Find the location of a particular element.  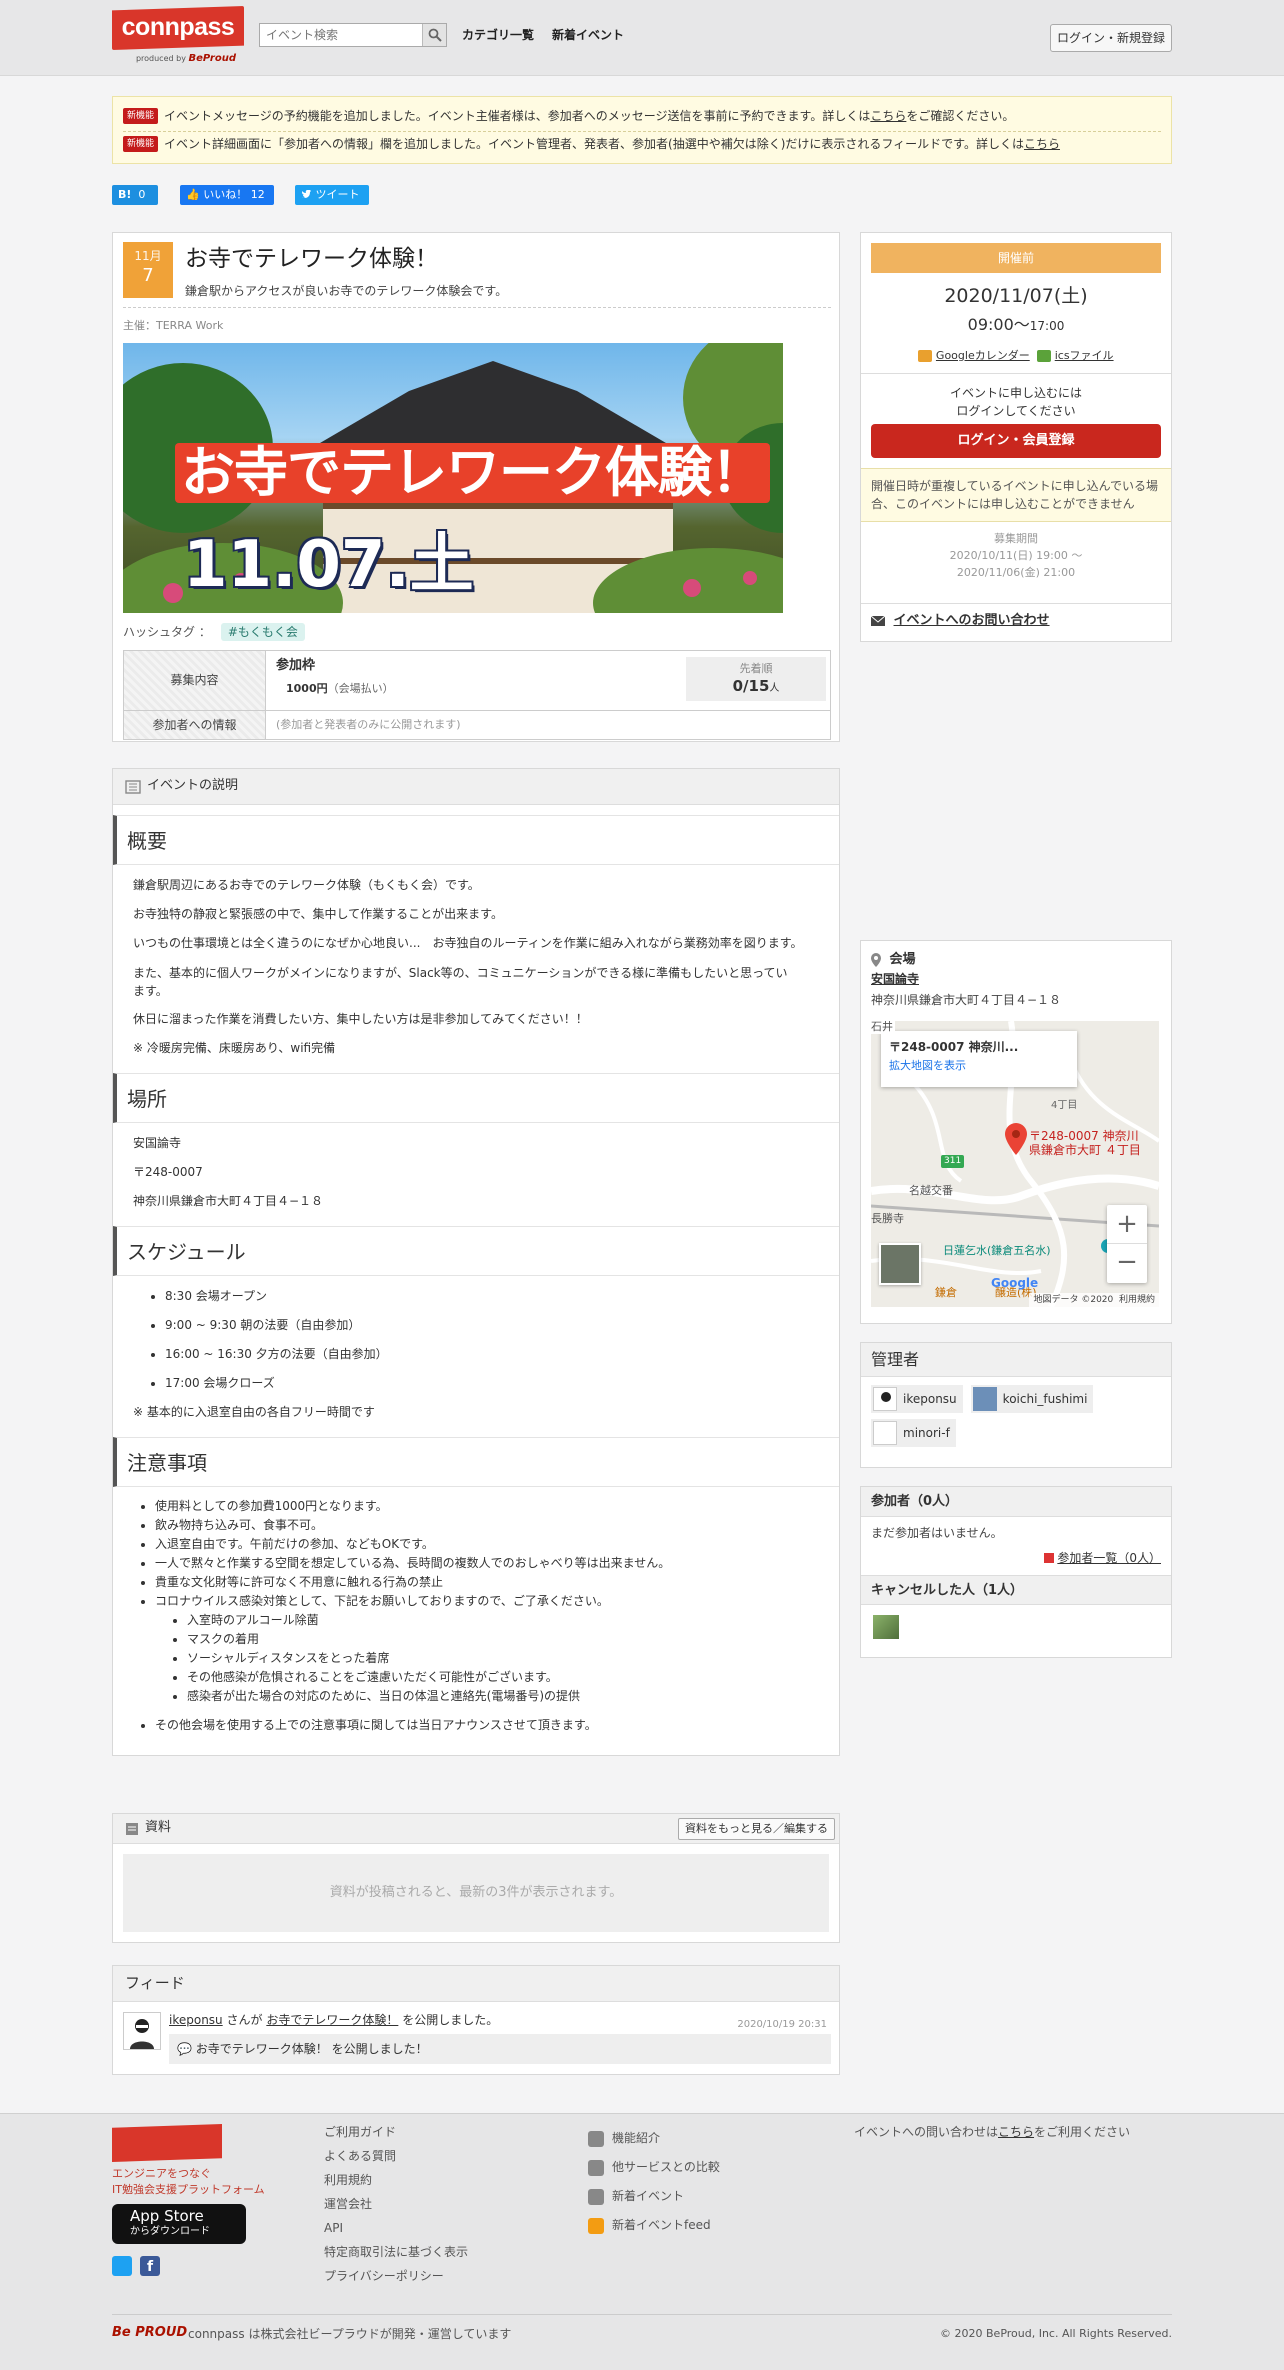

hatena-icon: B! is located at coordinates (125, 195).